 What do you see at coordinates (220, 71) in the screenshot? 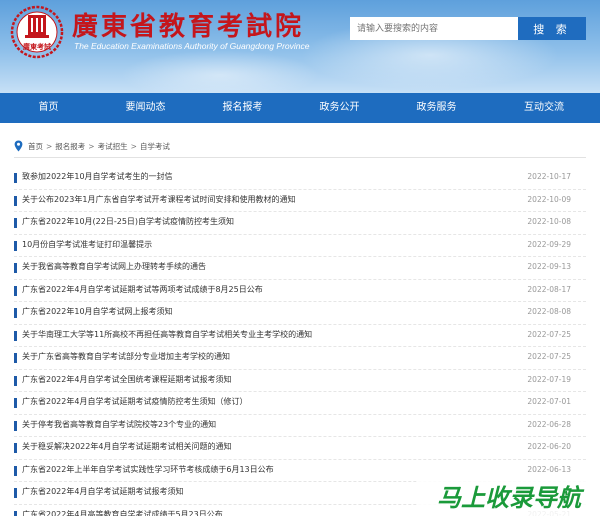
I see `header-cloud-decoration` at bounding box center [220, 71].